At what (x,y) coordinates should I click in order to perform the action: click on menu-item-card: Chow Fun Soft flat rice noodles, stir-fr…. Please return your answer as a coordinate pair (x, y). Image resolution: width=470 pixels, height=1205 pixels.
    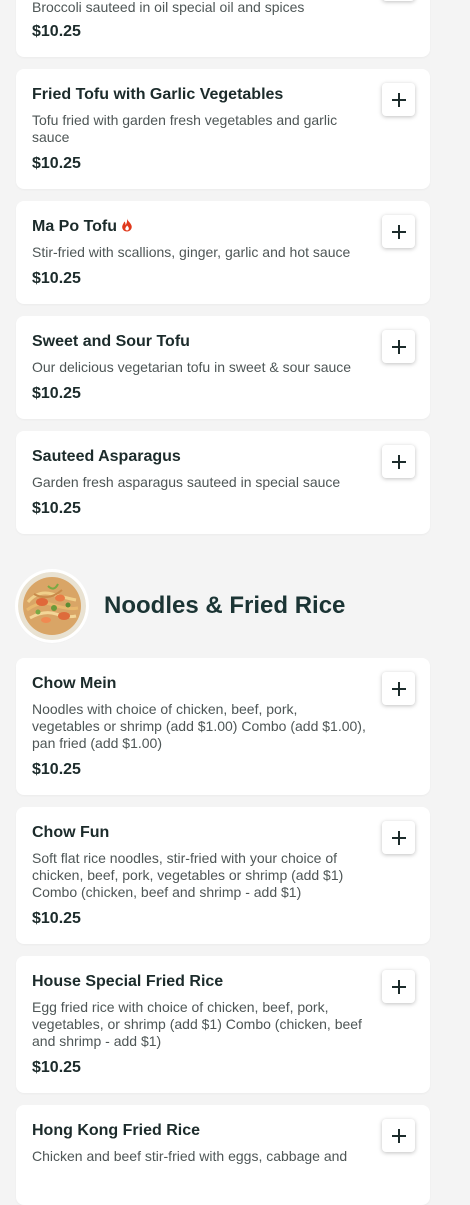
    Looking at the image, I should click on (223, 875).